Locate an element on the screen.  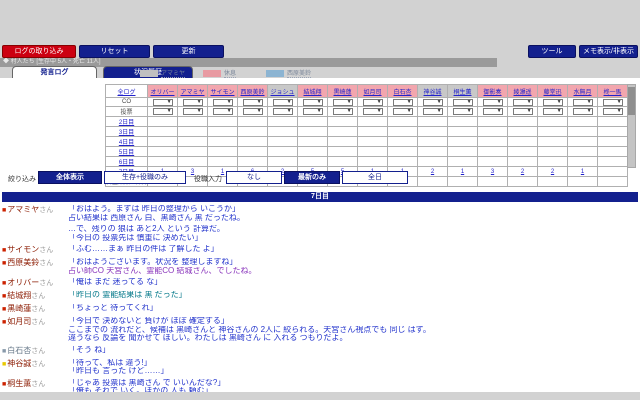
player-name-link: 結城翔 is located at coordinates (313, 93).